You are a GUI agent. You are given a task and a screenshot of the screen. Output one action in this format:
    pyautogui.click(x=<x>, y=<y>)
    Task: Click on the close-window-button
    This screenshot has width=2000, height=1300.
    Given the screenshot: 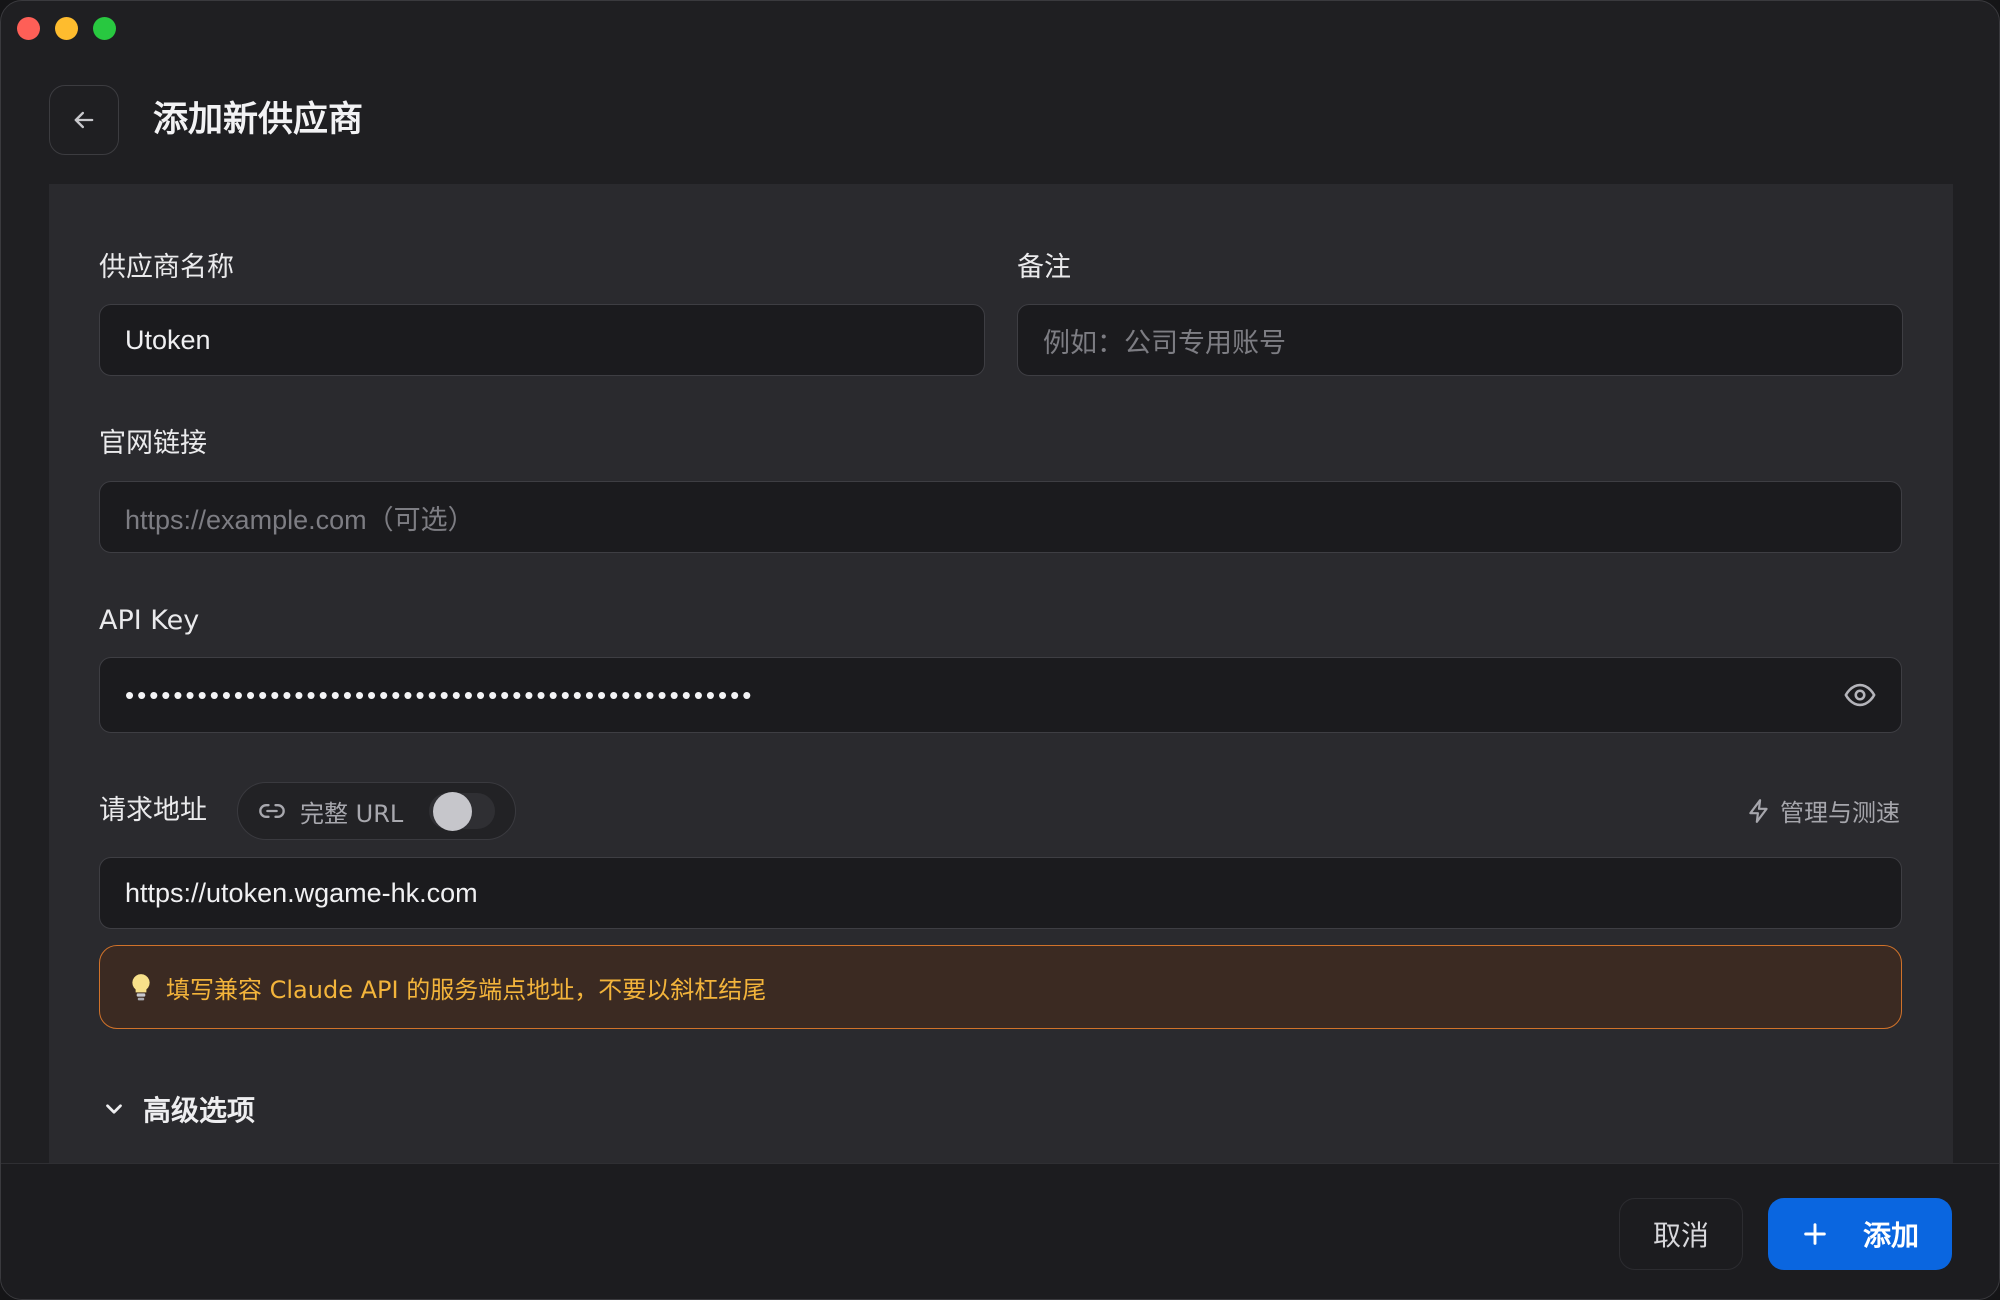 What is the action you would take?
    pyautogui.click(x=28, y=28)
    